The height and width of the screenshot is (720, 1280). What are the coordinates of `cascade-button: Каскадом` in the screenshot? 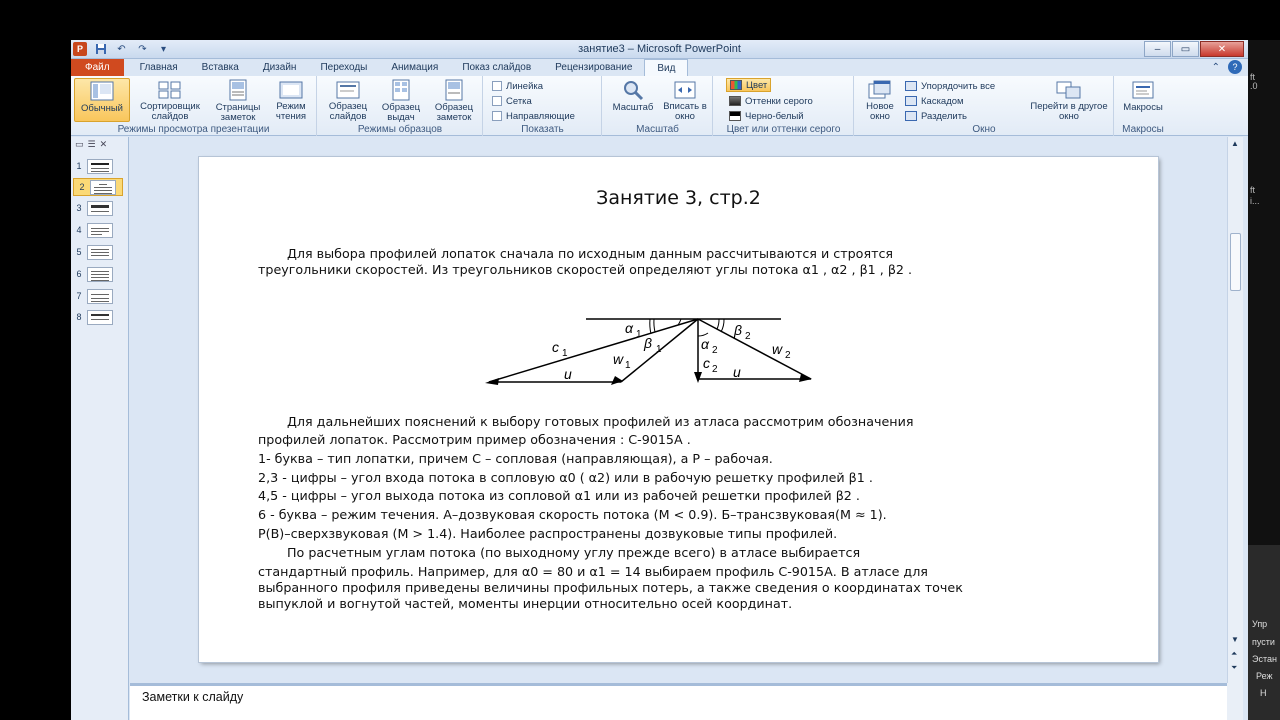 It's located at (934, 101).